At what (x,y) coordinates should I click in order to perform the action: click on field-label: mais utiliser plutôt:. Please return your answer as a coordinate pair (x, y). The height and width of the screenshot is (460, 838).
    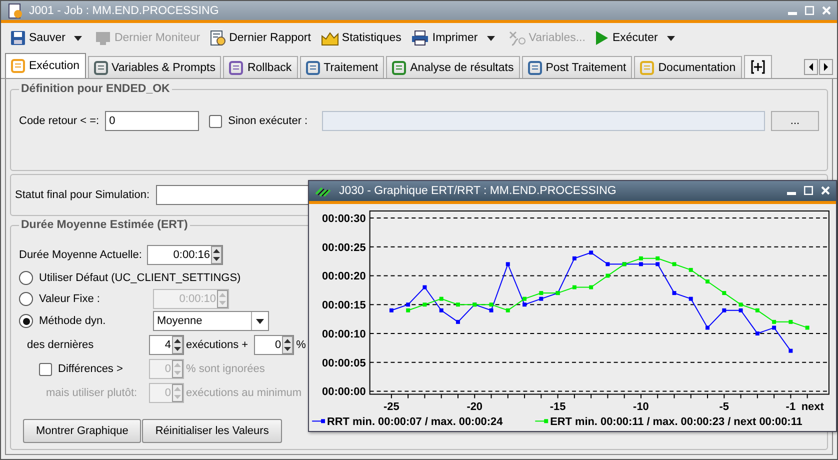
    Looking at the image, I should click on (91, 393).